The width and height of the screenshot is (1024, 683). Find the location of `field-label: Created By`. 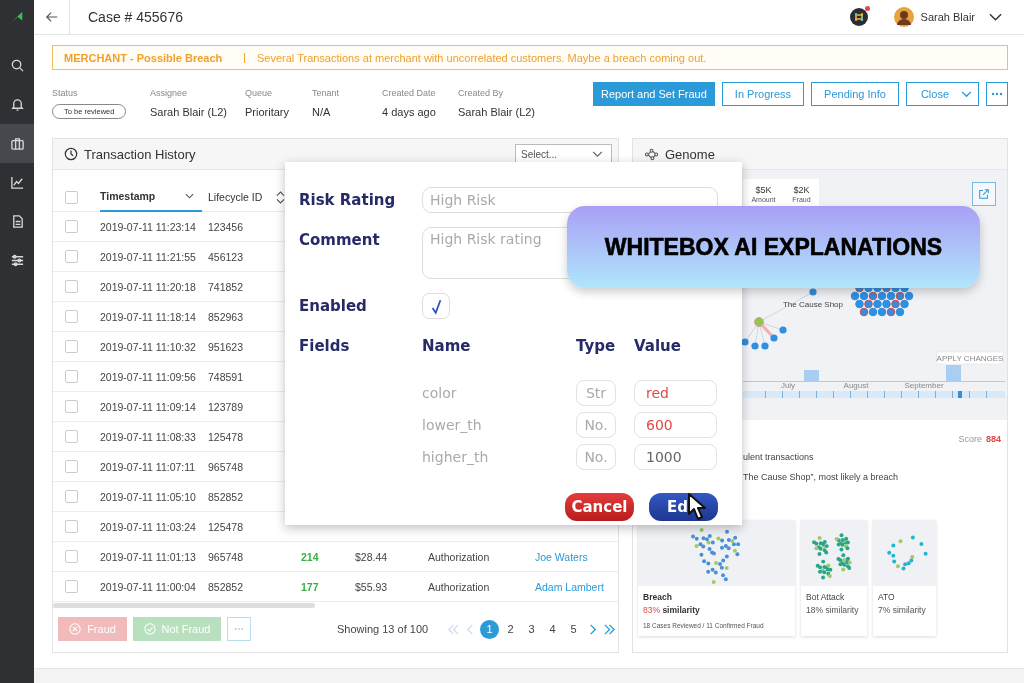

field-label: Created By is located at coordinates (481, 93).